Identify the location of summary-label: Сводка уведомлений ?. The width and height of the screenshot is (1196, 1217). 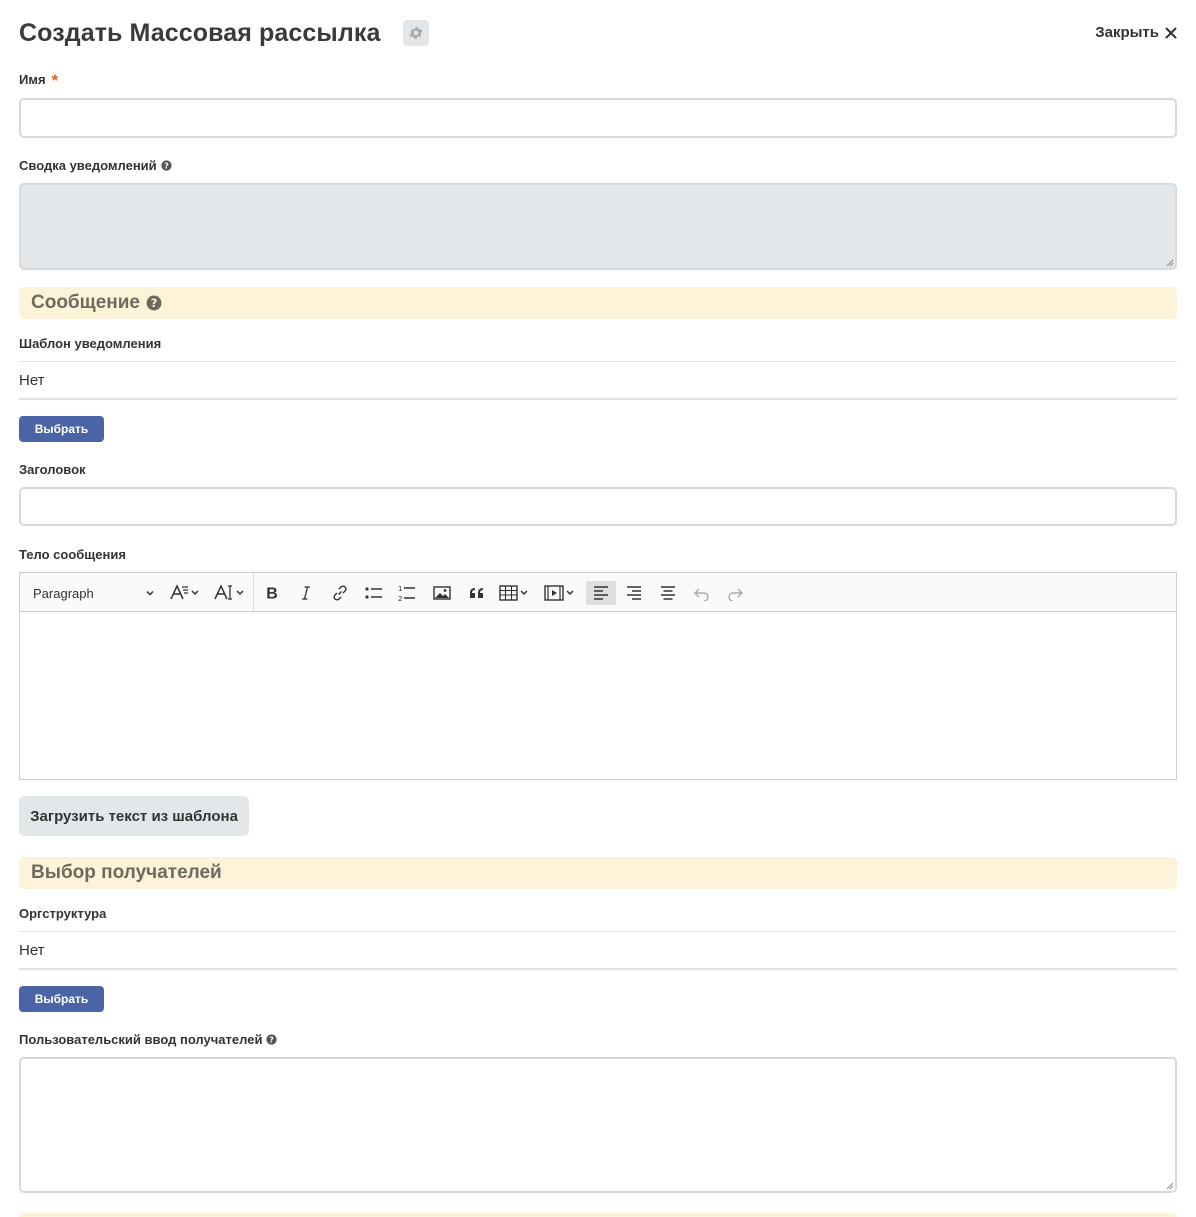
(95, 165).